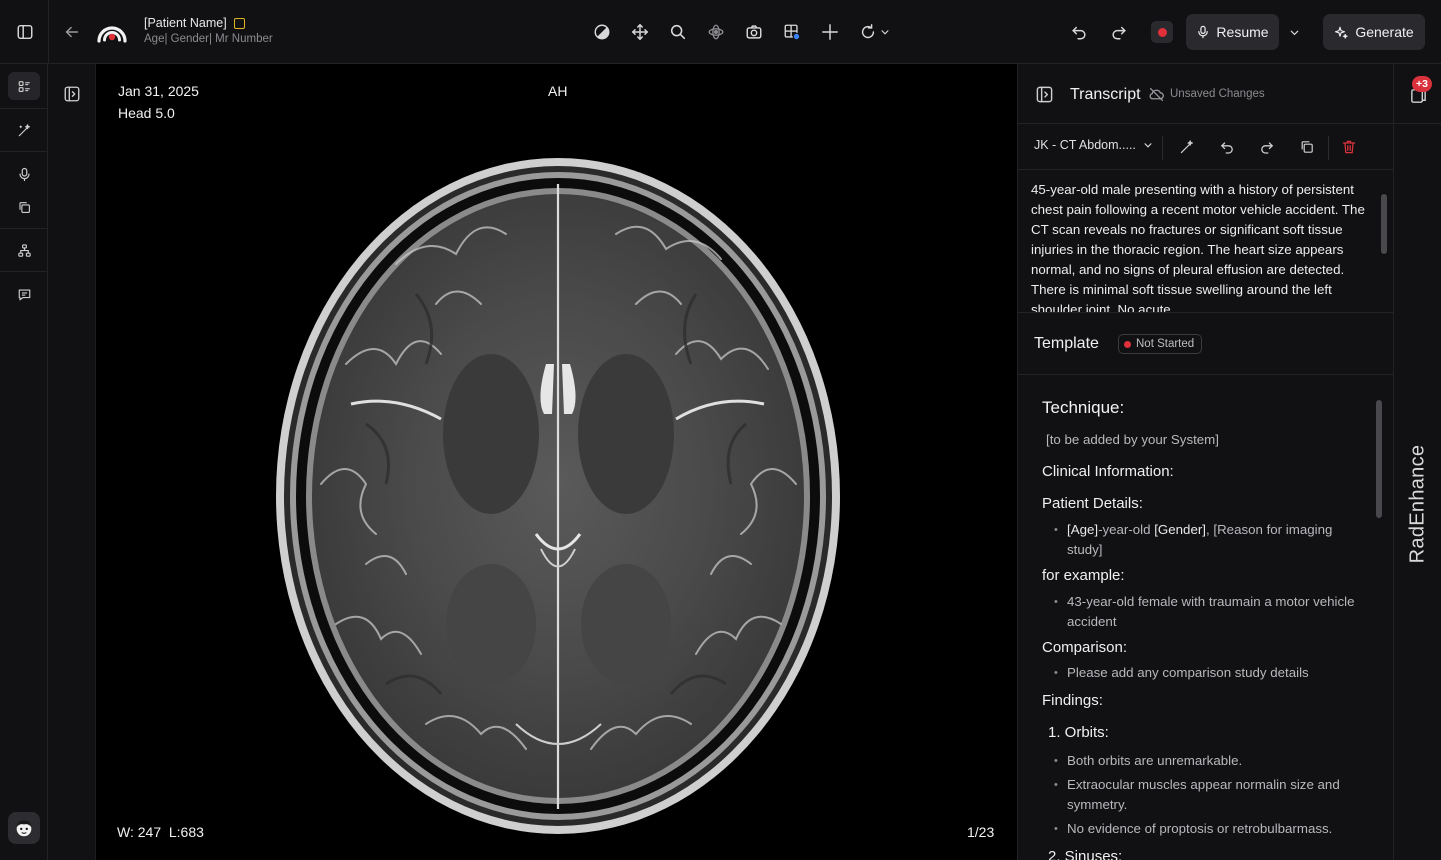  I want to click on record-indicator, so click(1162, 32).